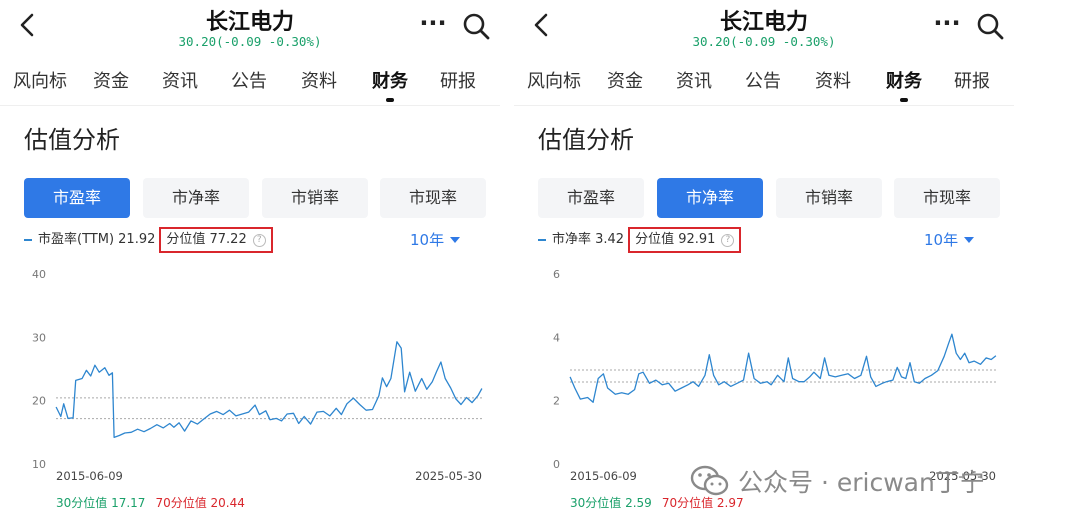 The width and height of the screenshot is (1080, 522). I want to click on percentile-highlight-box: 分位值 77.22 ?, so click(216, 240).